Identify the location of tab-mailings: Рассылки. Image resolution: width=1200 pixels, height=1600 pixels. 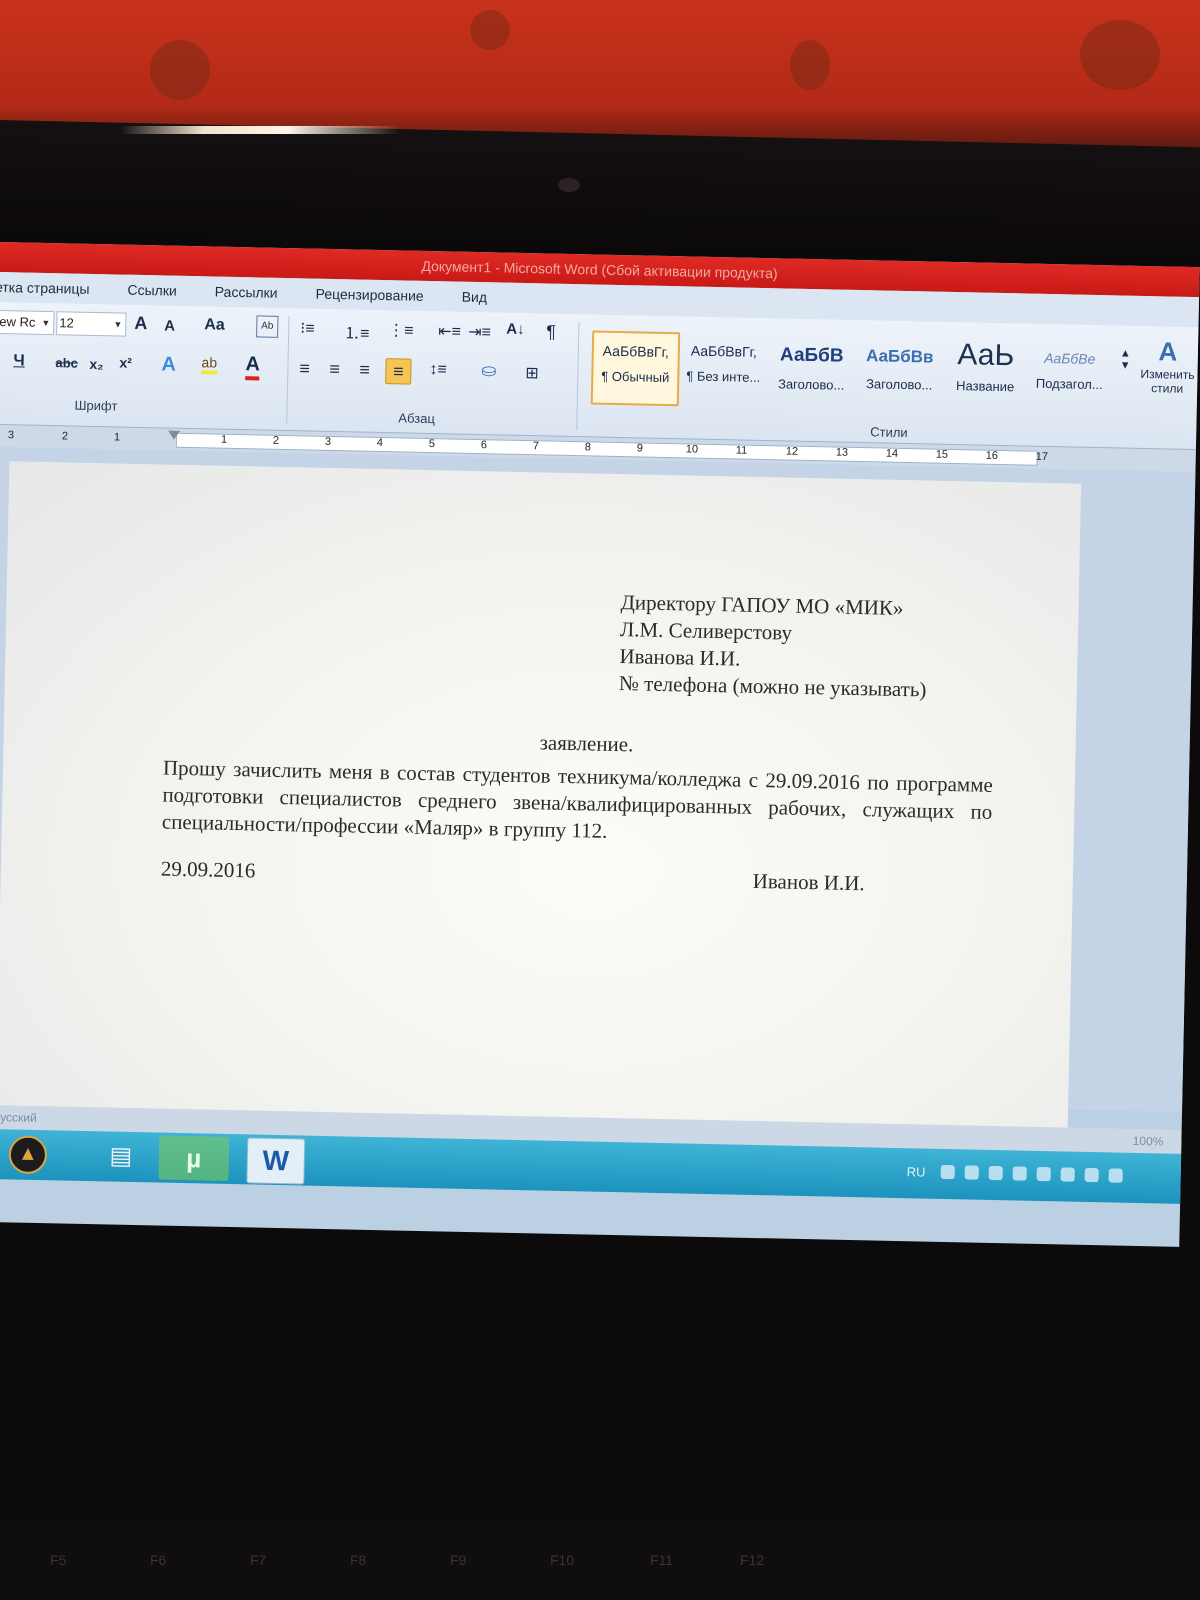
(246, 292).